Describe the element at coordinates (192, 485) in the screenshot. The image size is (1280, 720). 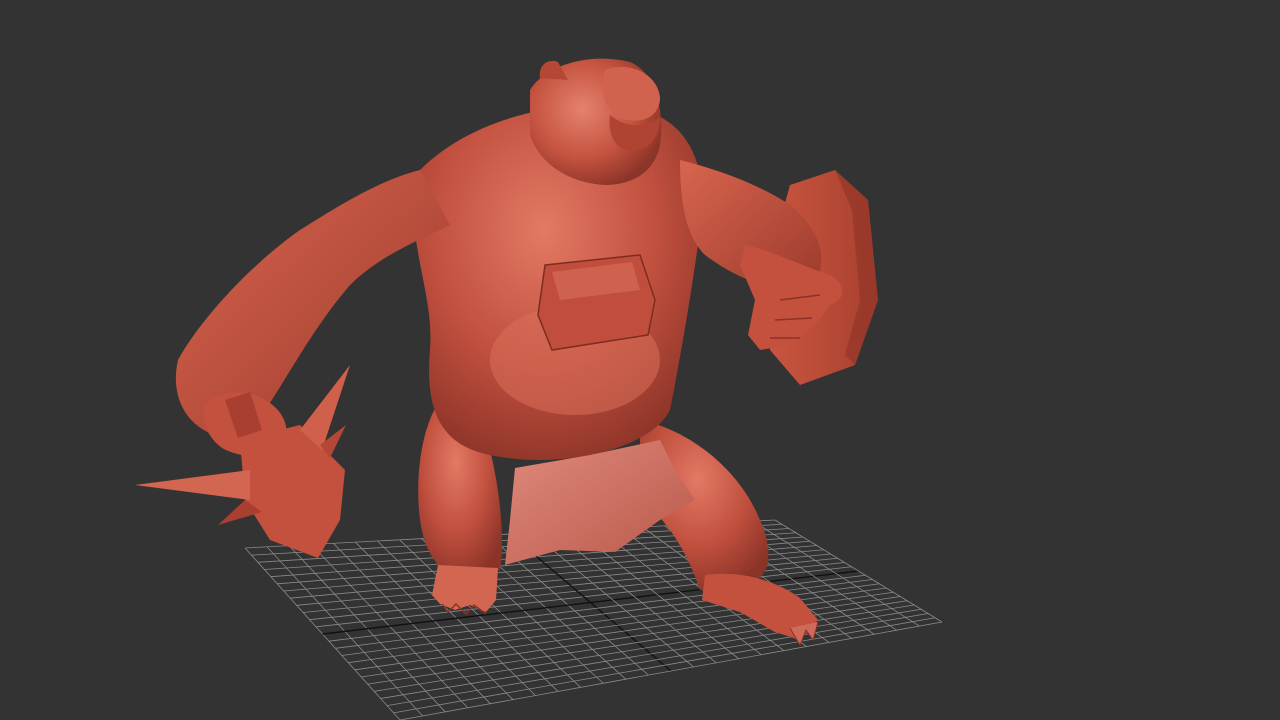
I see `mace-spike-left` at that location.